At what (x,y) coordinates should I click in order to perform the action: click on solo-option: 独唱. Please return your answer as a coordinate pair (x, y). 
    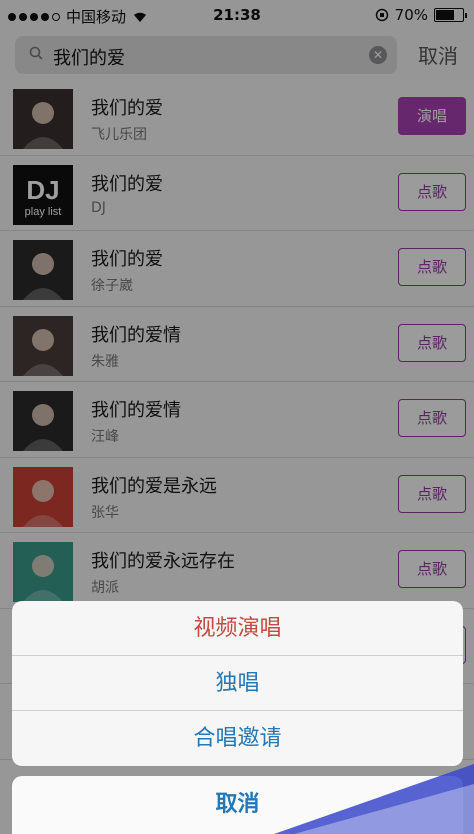
    Looking at the image, I should click on (237, 683).